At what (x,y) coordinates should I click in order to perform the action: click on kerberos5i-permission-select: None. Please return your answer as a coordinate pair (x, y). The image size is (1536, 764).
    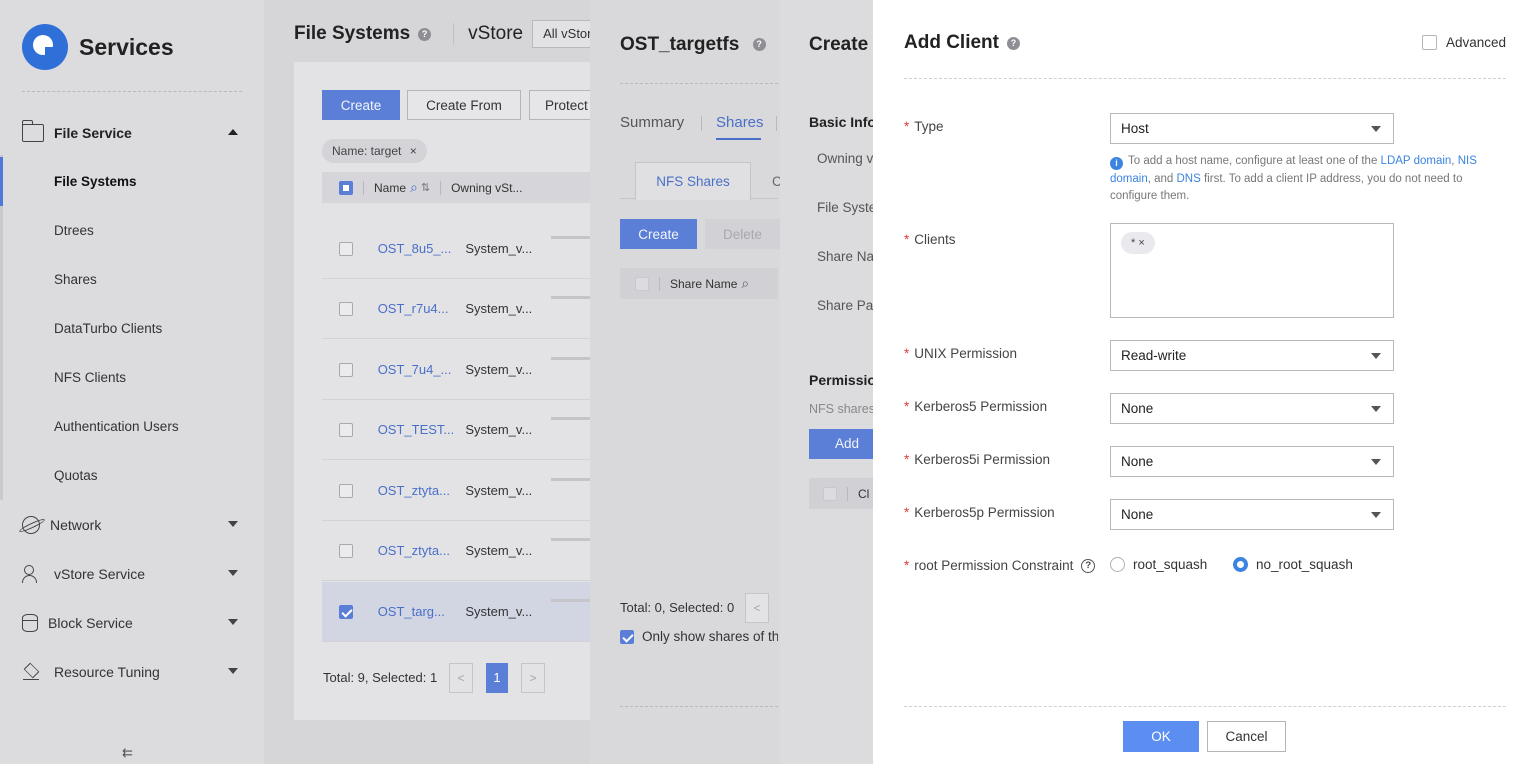
    Looking at the image, I should click on (1252, 461).